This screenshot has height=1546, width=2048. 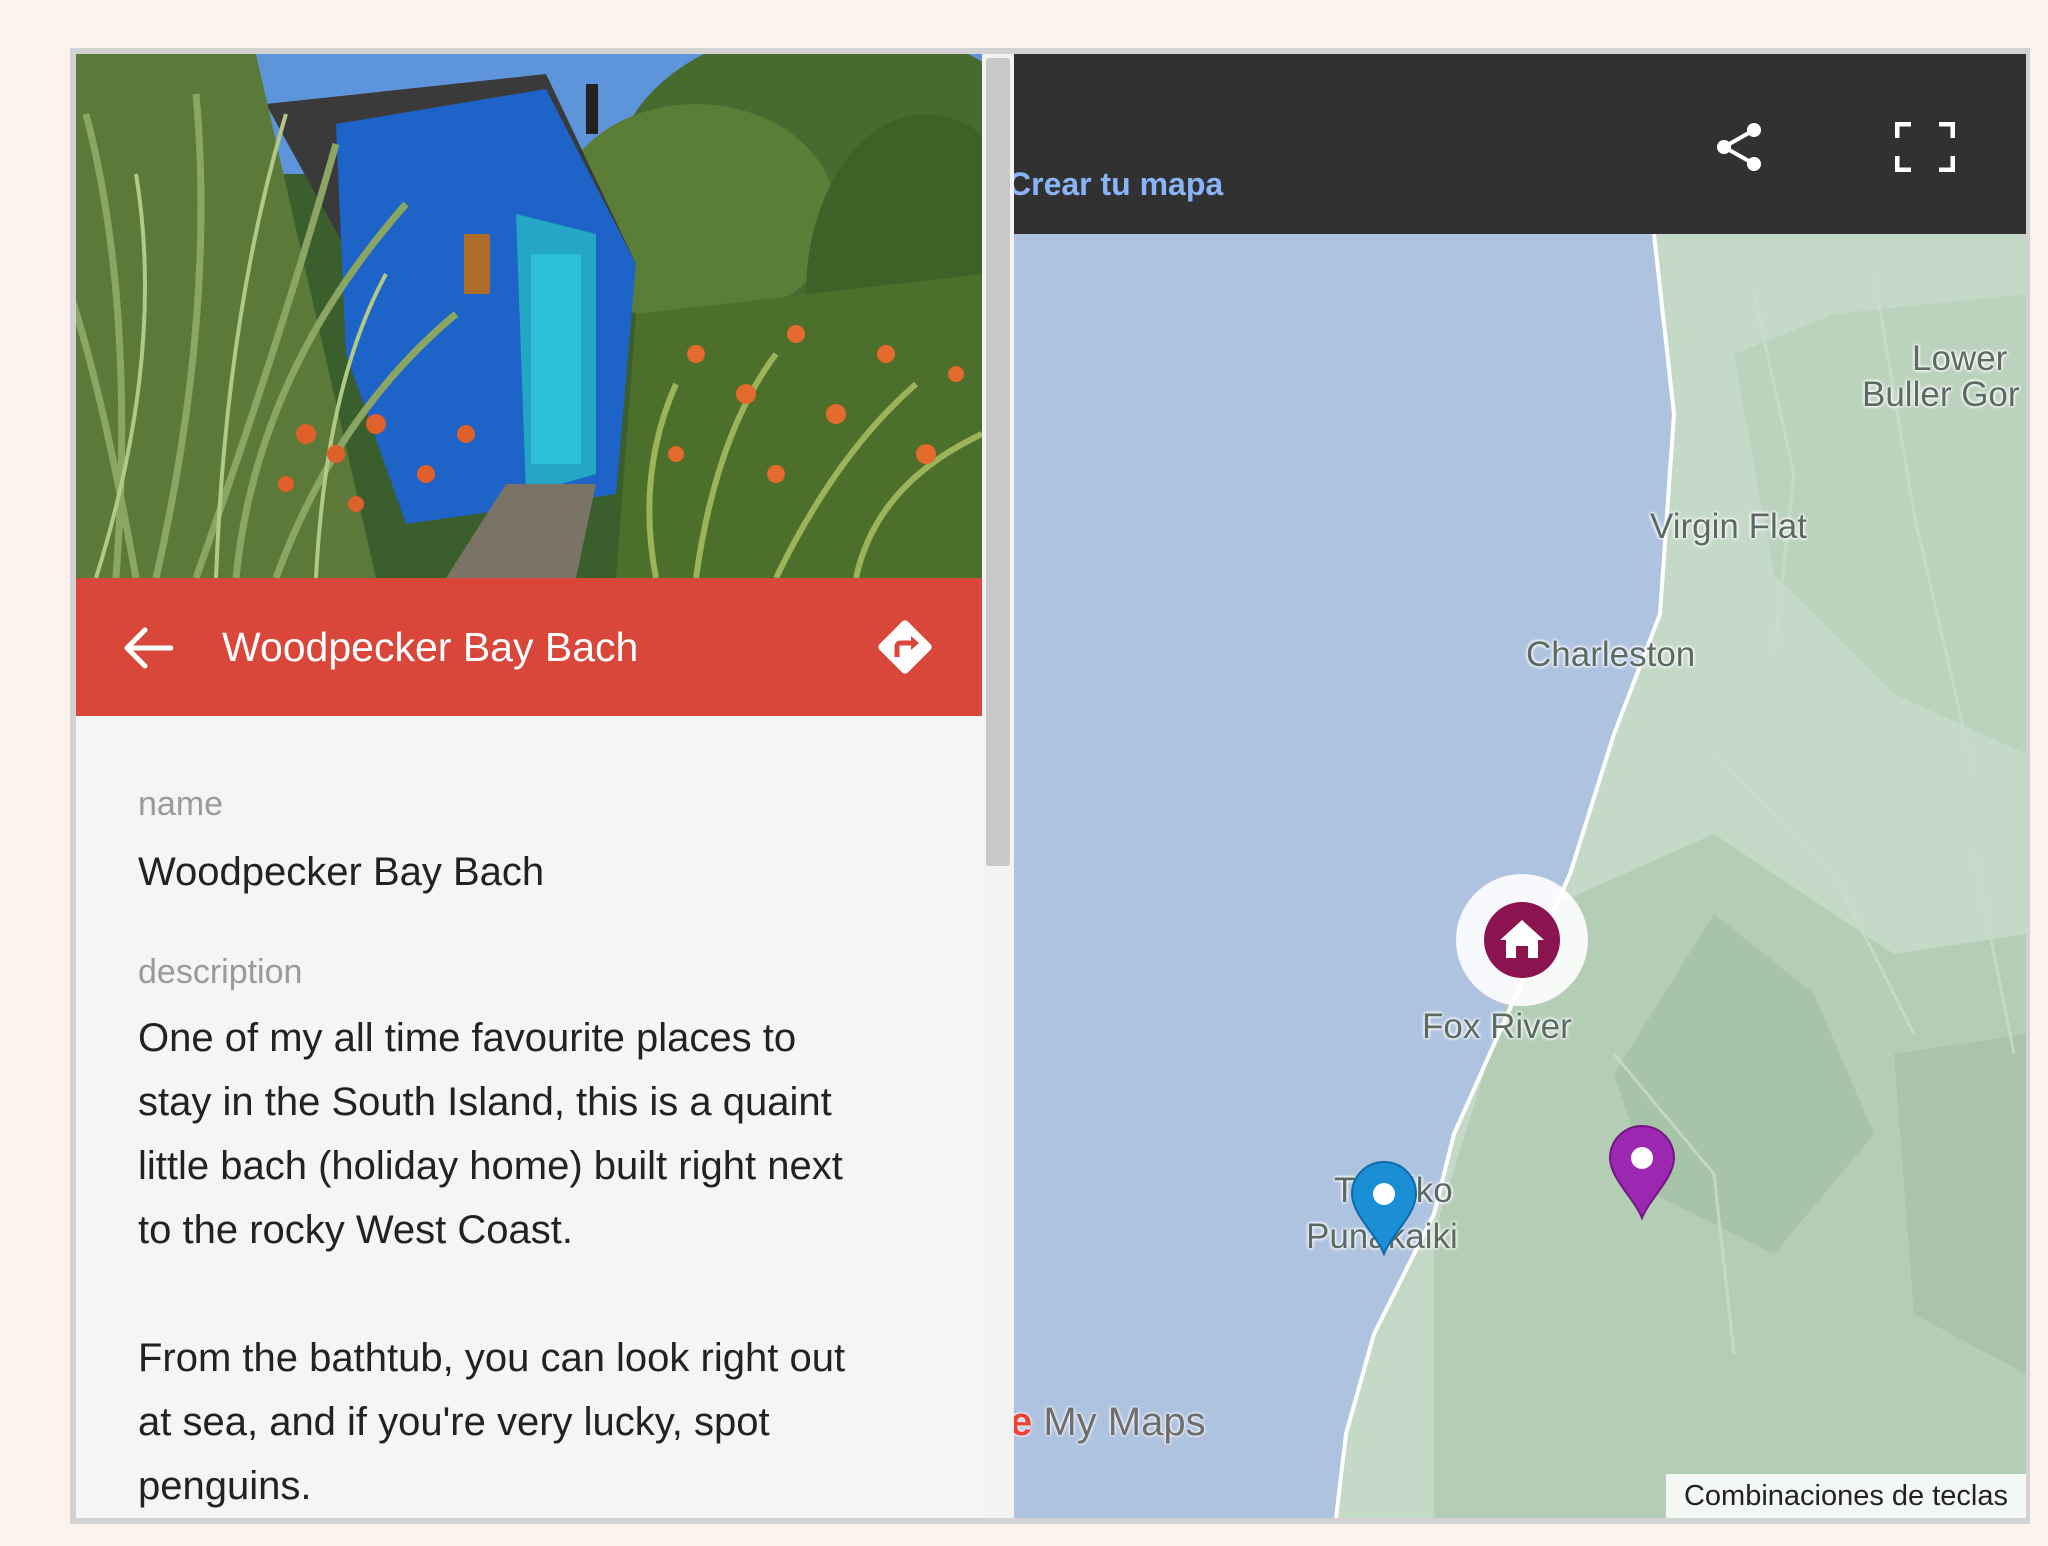 I want to click on fullscreen-button, so click(x=1925, y=147).